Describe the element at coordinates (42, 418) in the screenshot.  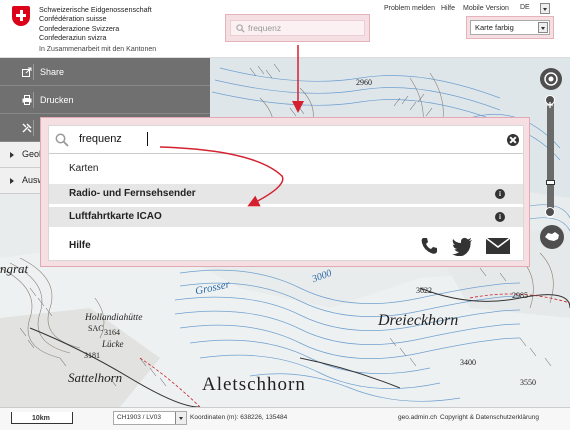
I see `scale-bar: 10km` at that location.